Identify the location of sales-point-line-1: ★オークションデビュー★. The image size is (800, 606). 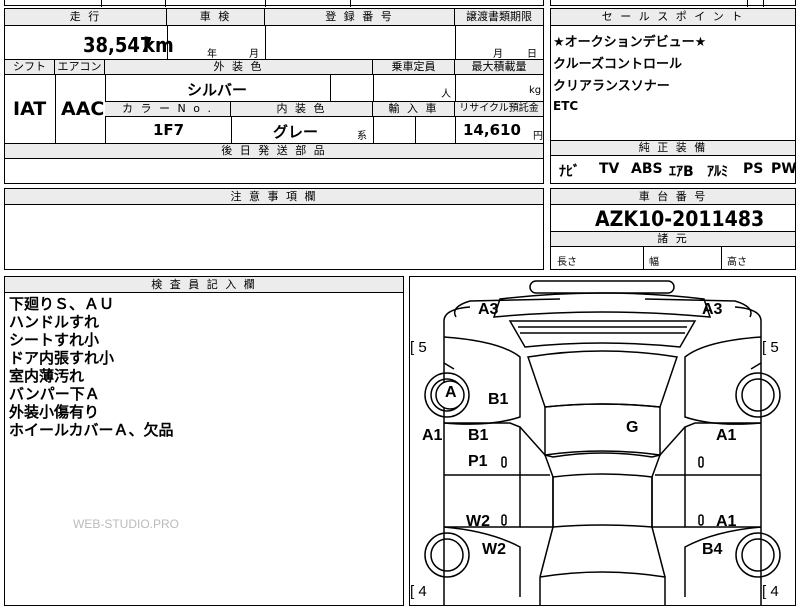
(630, 42).